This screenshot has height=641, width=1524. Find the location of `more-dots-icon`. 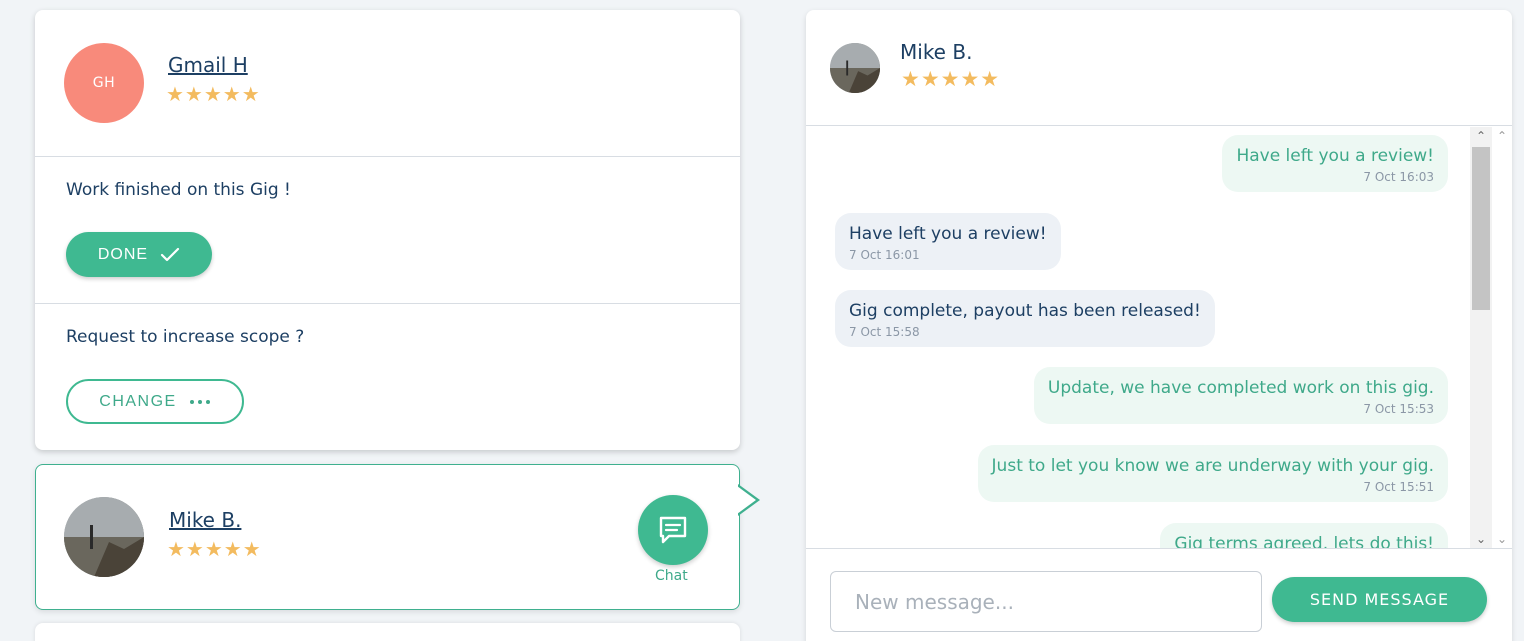

more-dots-icon is located at coordinates (199, 401).